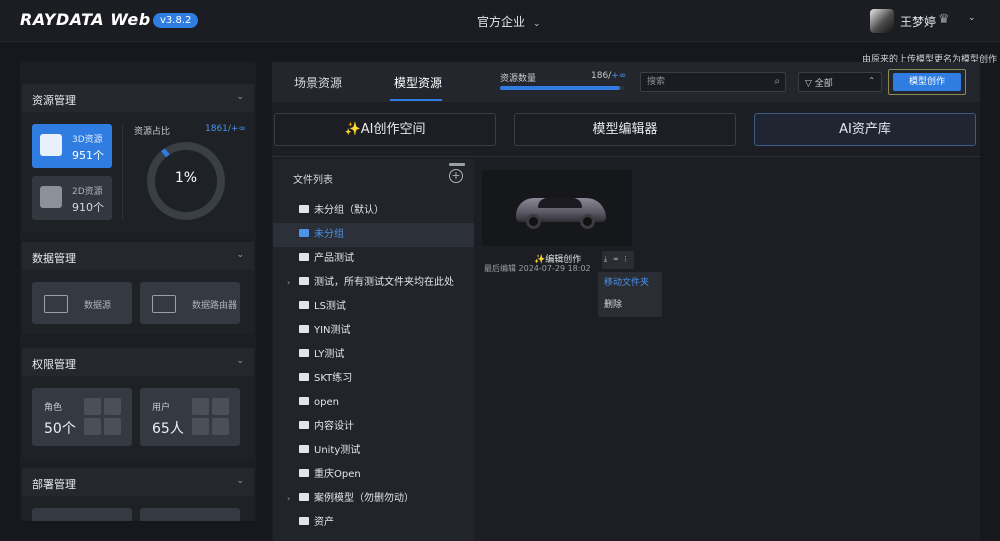  What do you see at coordinates (51, 145) in the screenshot?
I see `cube-icon` at bounding box center [51, 145].